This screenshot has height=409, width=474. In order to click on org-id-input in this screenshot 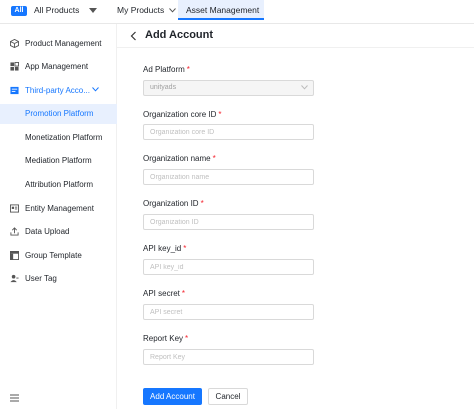, I will do `click(228, 222)`.